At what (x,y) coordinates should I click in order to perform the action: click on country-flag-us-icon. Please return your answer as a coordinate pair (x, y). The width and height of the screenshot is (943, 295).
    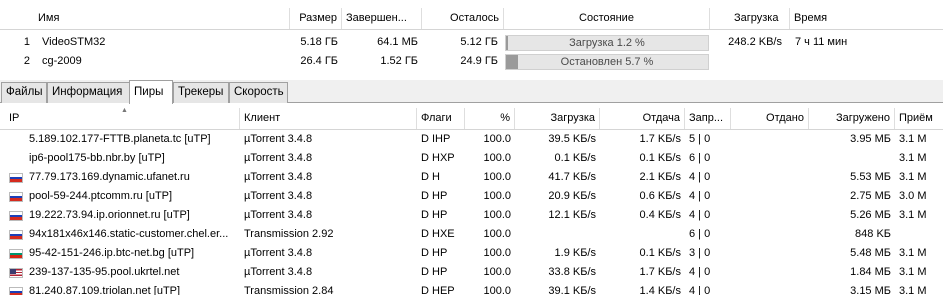
    Looking at the image, I should click on (16, 273).